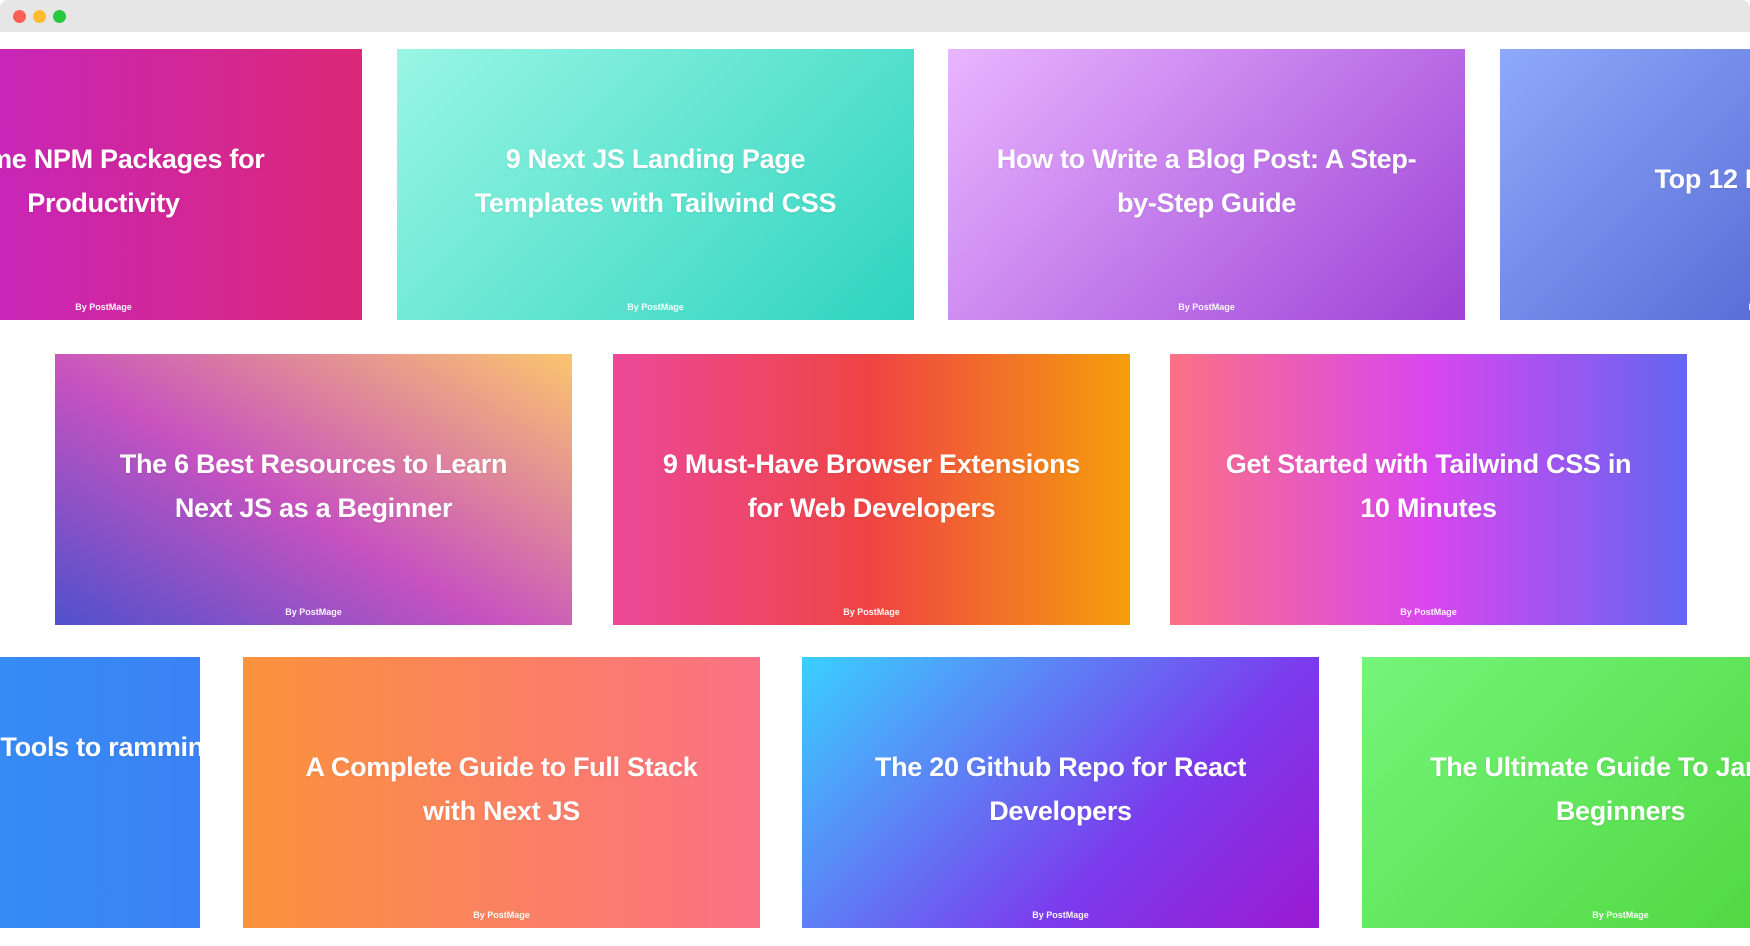 This screenshot has height=946, width=1750. I want to click on maximize-window-button, so click(59, 16).